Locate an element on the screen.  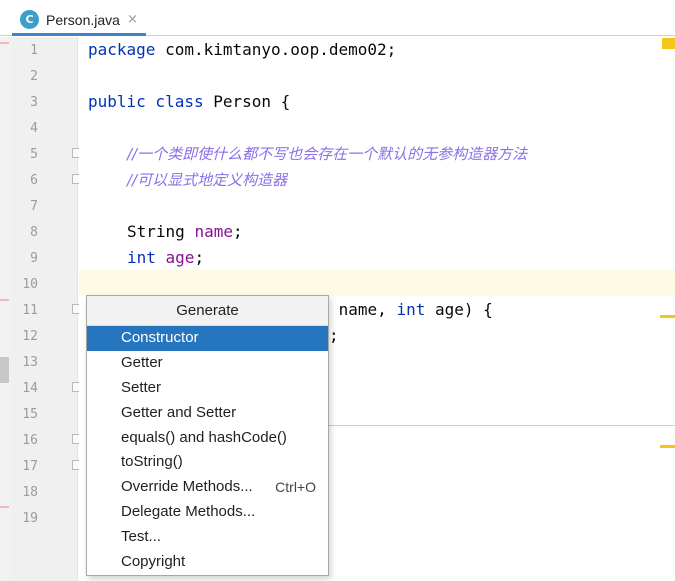
line-number: 16 is located at coordinates (30, 440).